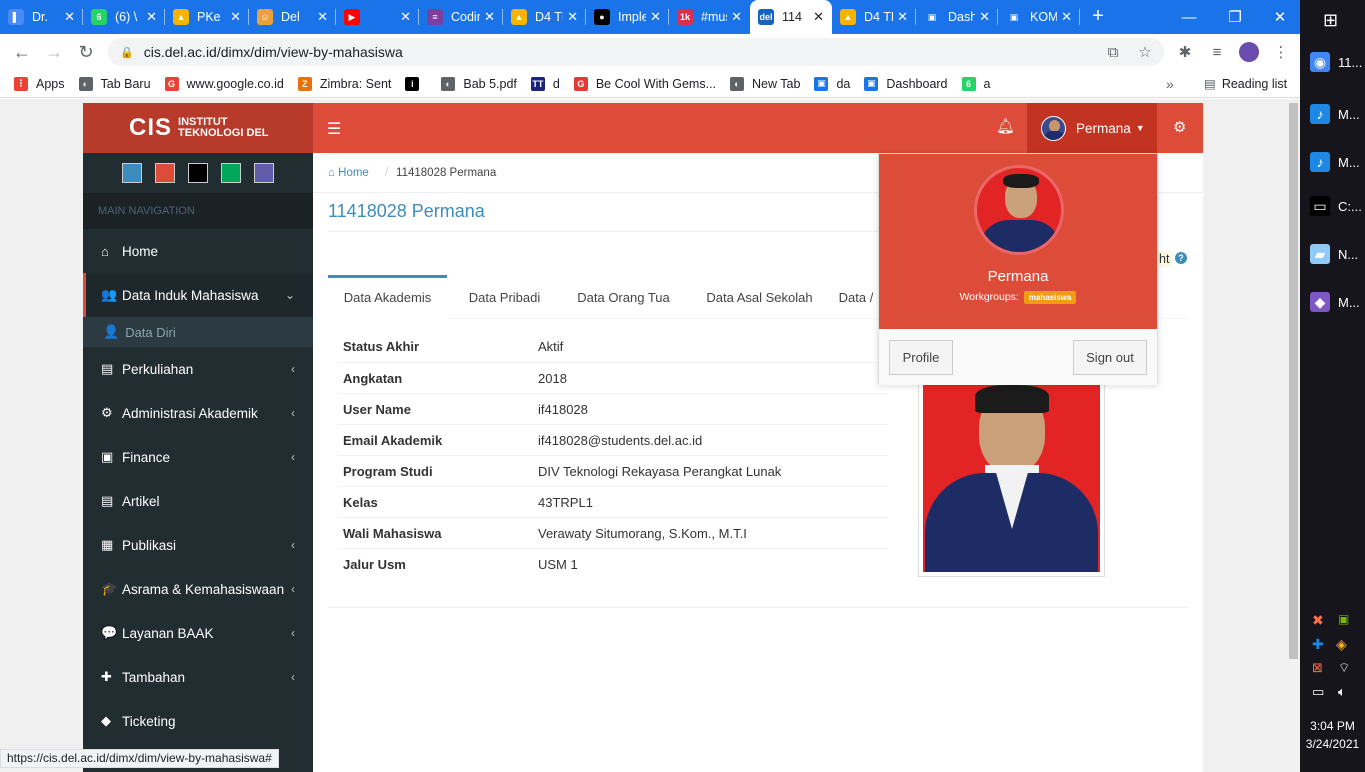 This screenshot has height=772, width=1365. I want to click on translate-icon: ⧉, so click(1113, 52).